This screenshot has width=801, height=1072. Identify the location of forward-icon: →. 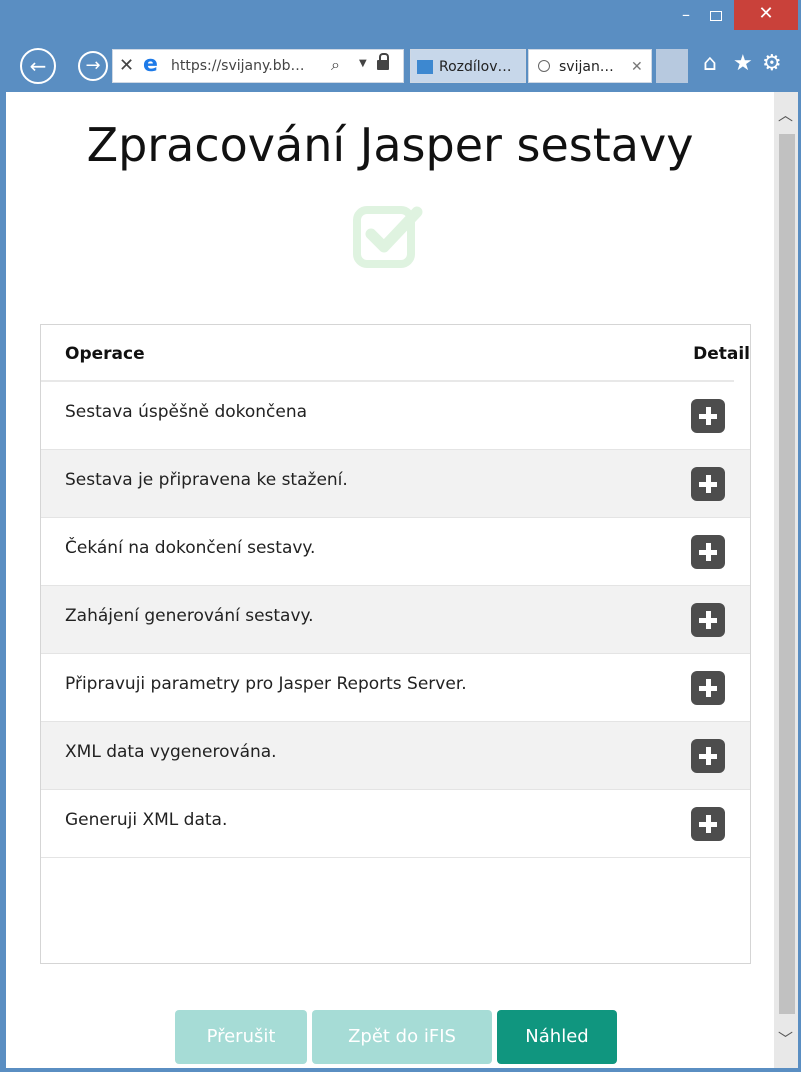
(93, 66).